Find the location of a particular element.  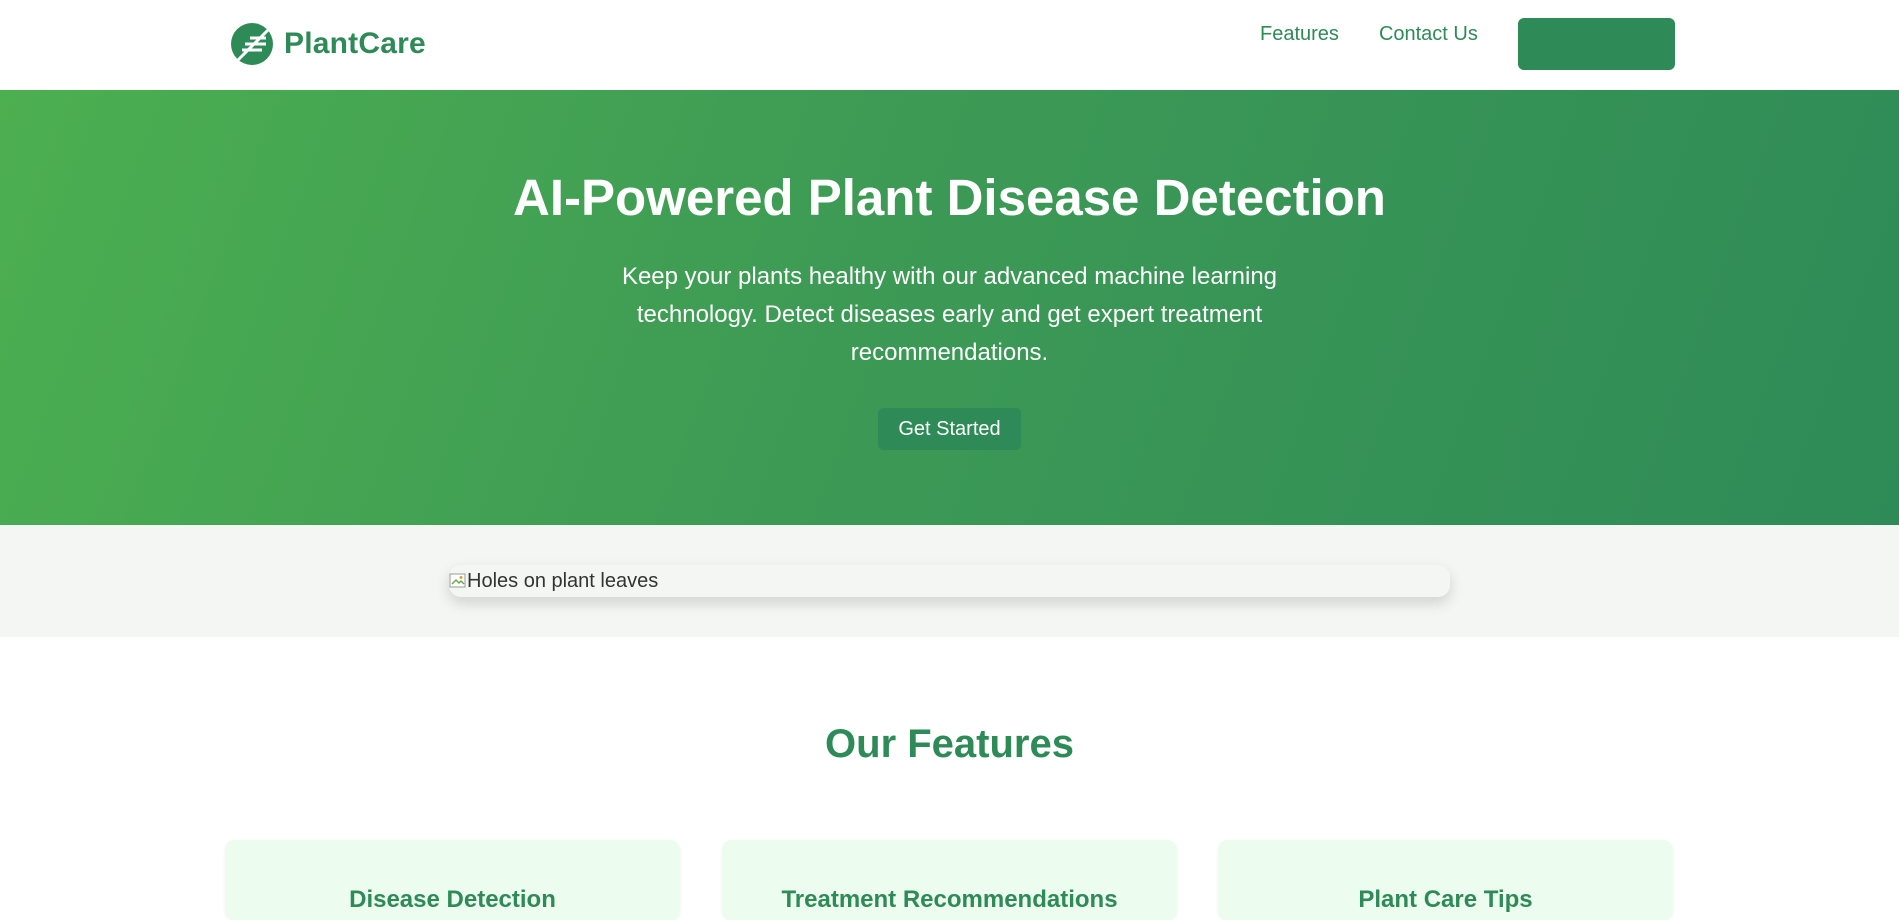

broken-image-icon is located at coordinates (457, 580).